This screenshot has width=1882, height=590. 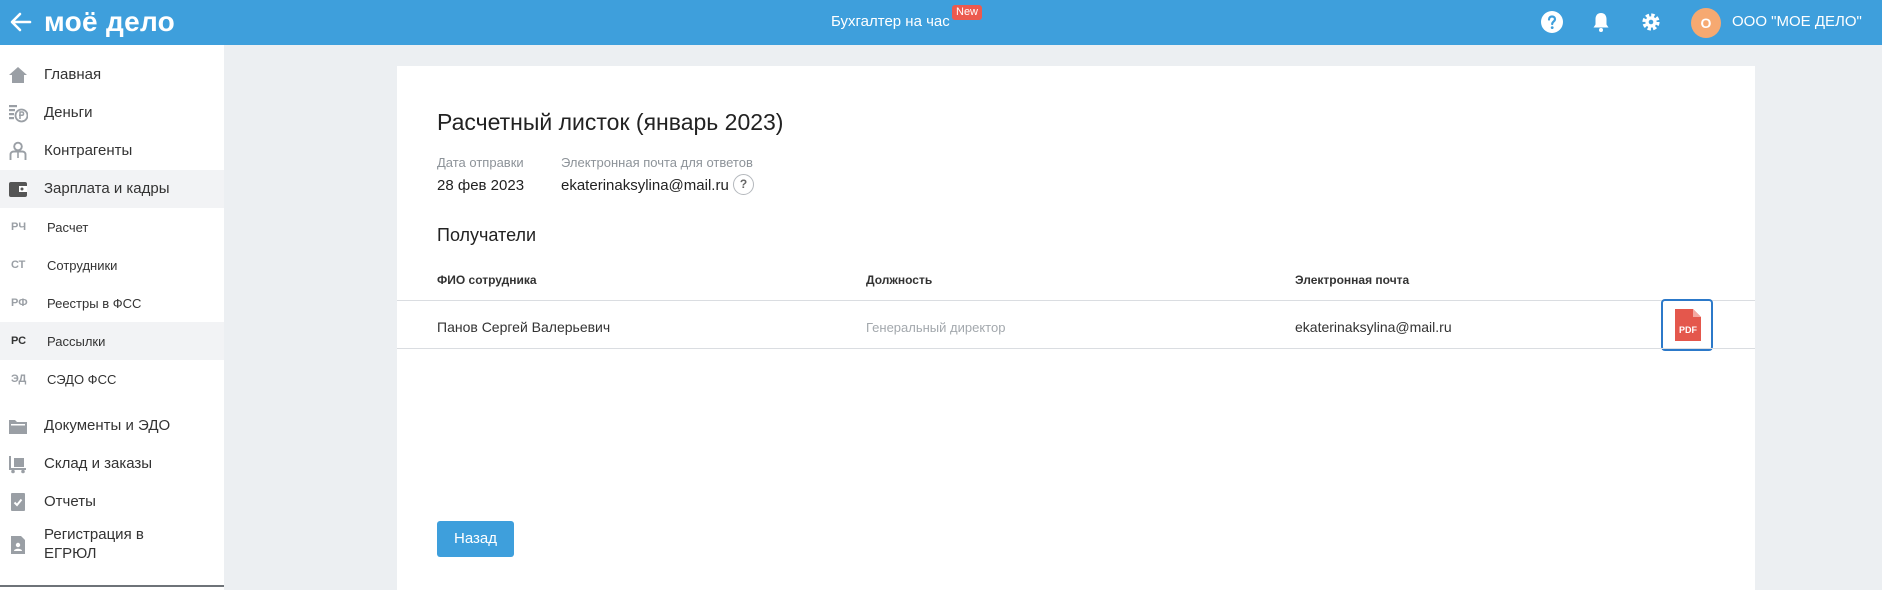 I want to click on table-header-divider, so click(x=1076, y=300).